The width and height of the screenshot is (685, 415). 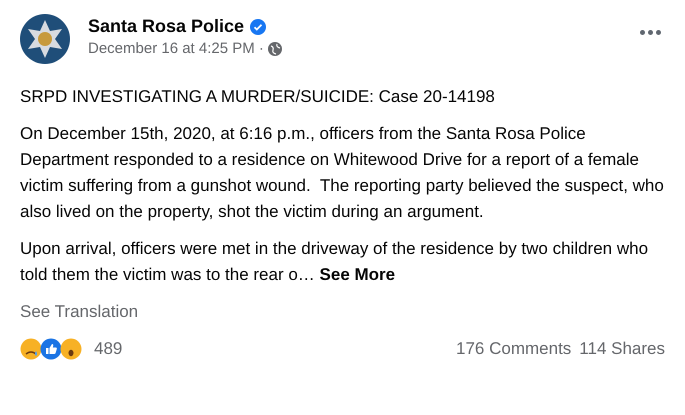 I want to click on post-headline: SRPD INVESTIGATING A MURDER/SUICIDE: Case 20-14198, so click(x=258, y=97).